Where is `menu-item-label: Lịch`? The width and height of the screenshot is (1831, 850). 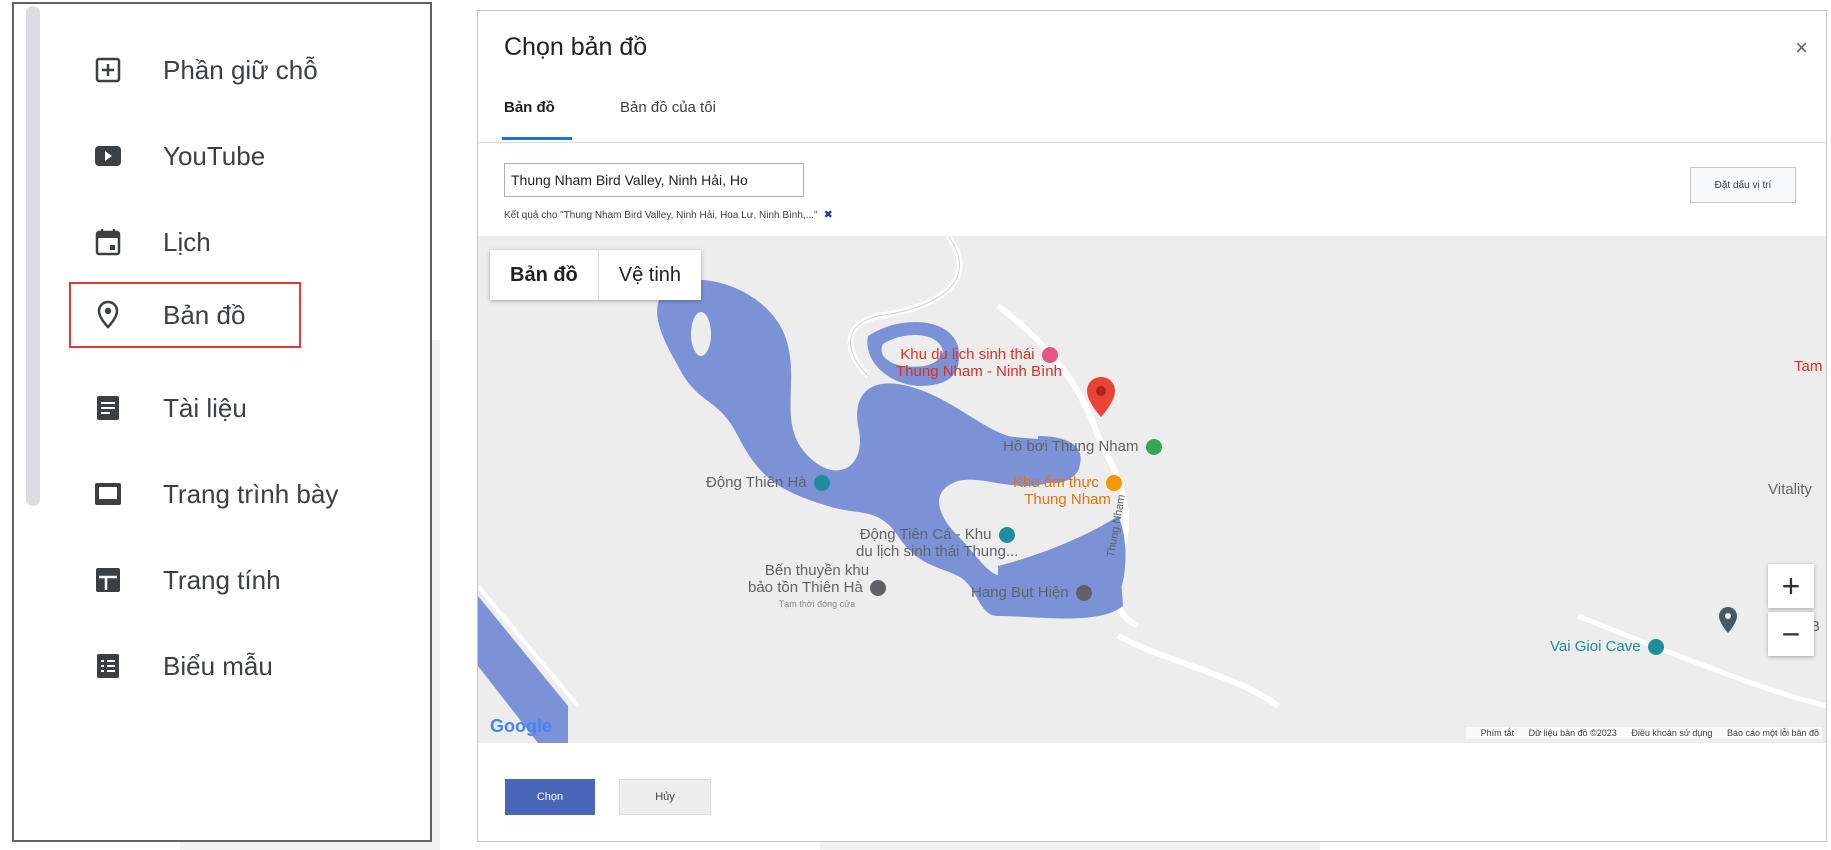
menu-item-label: Lịch is located at coordinates (187, 241).